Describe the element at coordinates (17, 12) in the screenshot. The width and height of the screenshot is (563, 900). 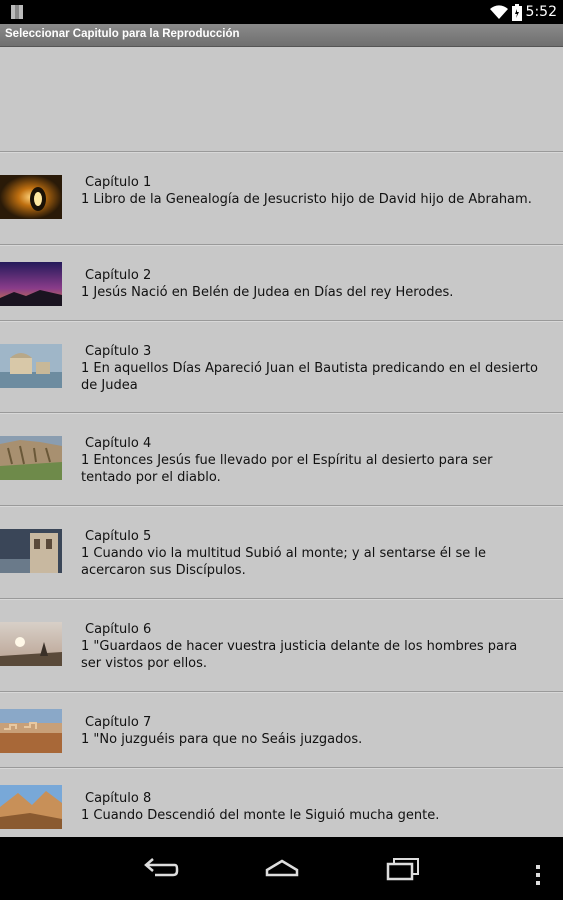
I see `notification-icon` at that location.